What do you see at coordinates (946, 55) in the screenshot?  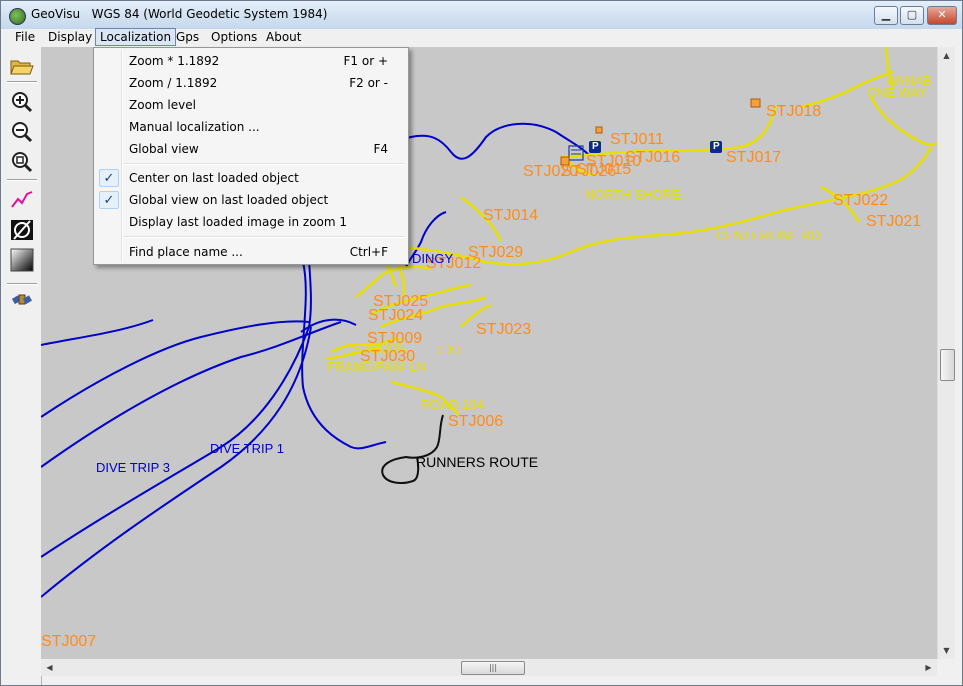 I see `scroll-up-arrow-icon: ▲` at bounding box center [946, 55].